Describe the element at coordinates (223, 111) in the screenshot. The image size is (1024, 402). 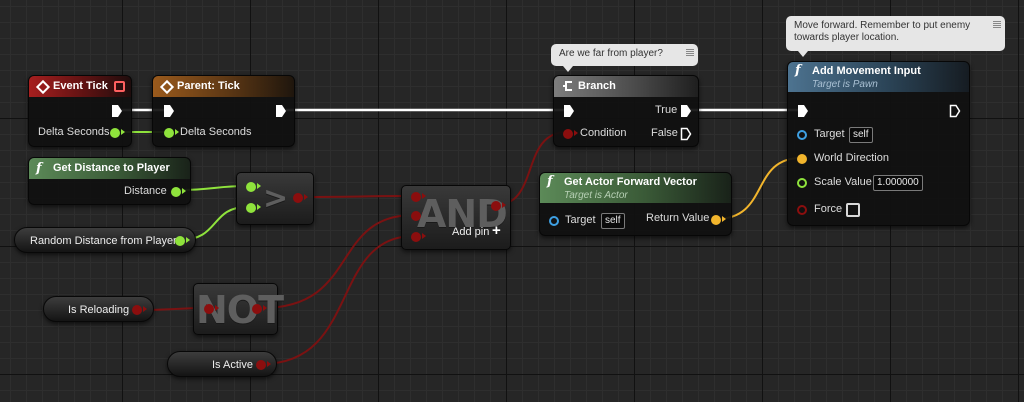
I see `parent-tick-node: Parent: Tick Delta Seconds` at that location.